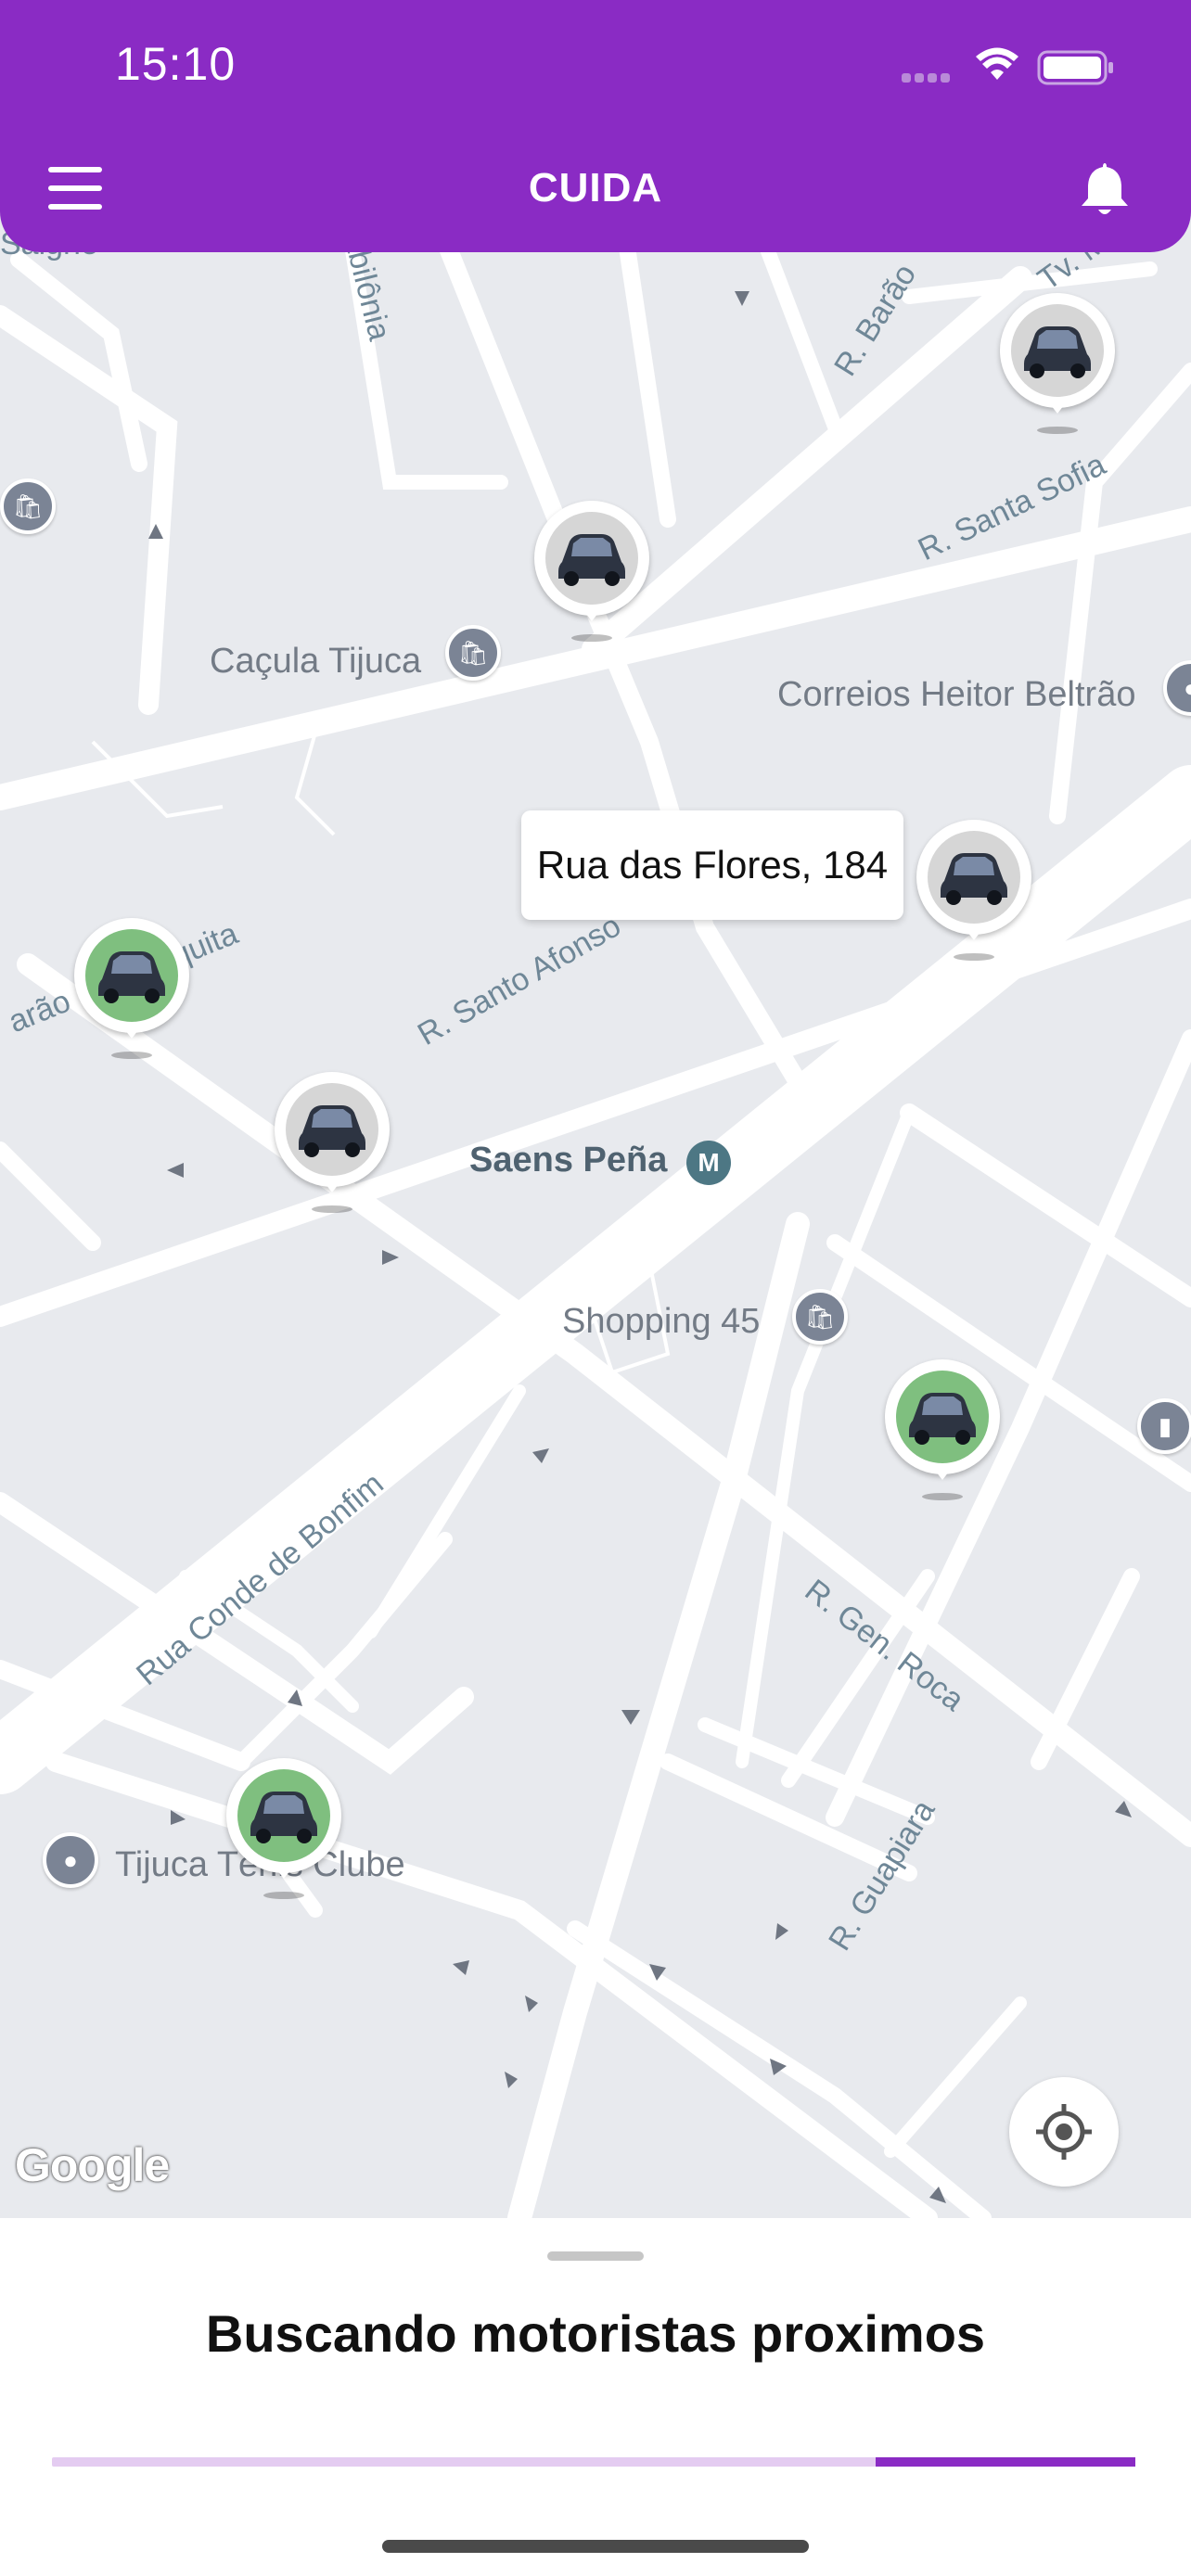 The width and height of the screenshot is (1191, 2576). Describe the element at coordinates (595, 126) in the screenshot. I see `app-header: 15:10 CUIDA` at that location.